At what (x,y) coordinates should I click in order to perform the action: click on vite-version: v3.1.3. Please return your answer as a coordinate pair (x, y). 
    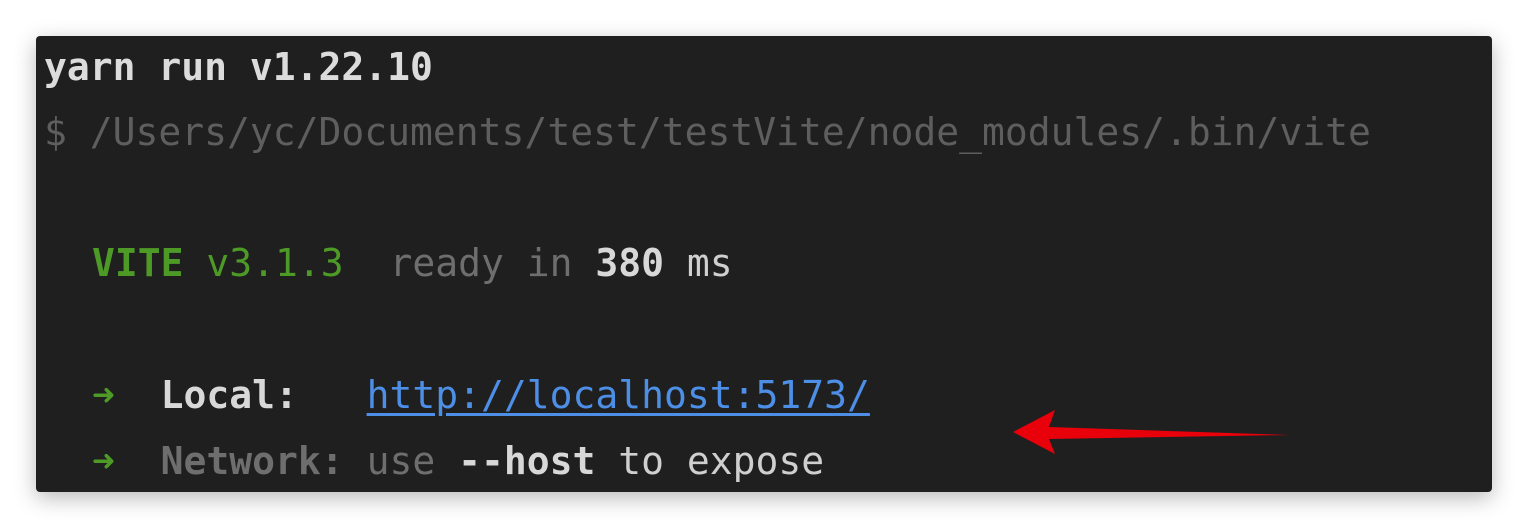
    Looking at the image, I should click on (275, 263).